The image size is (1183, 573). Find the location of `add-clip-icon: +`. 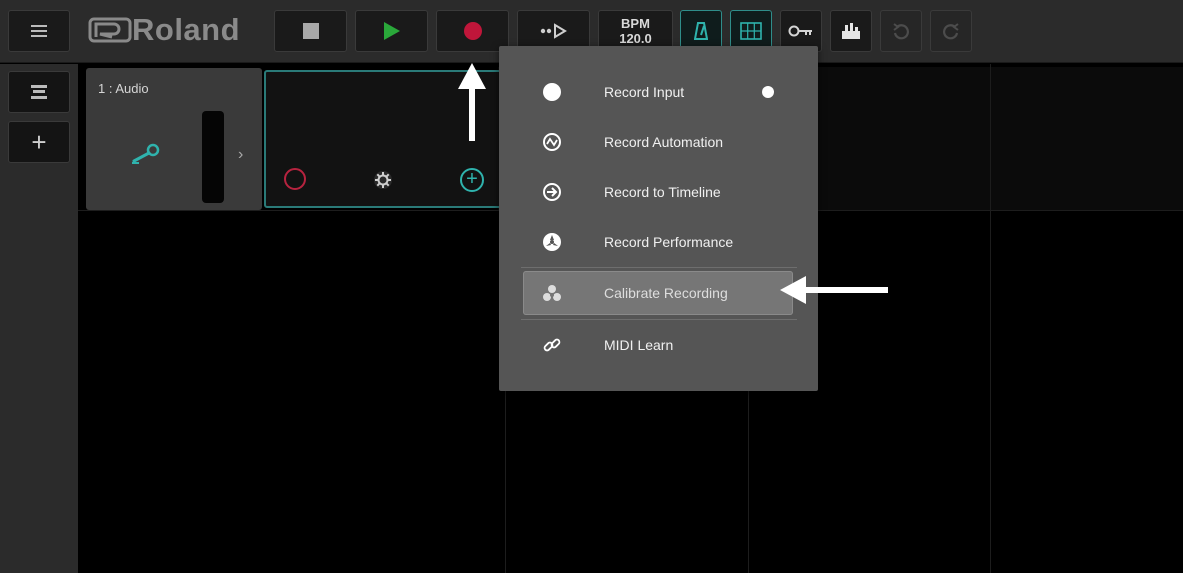

add-clip-icon: + is located at coordinates (472, 180).